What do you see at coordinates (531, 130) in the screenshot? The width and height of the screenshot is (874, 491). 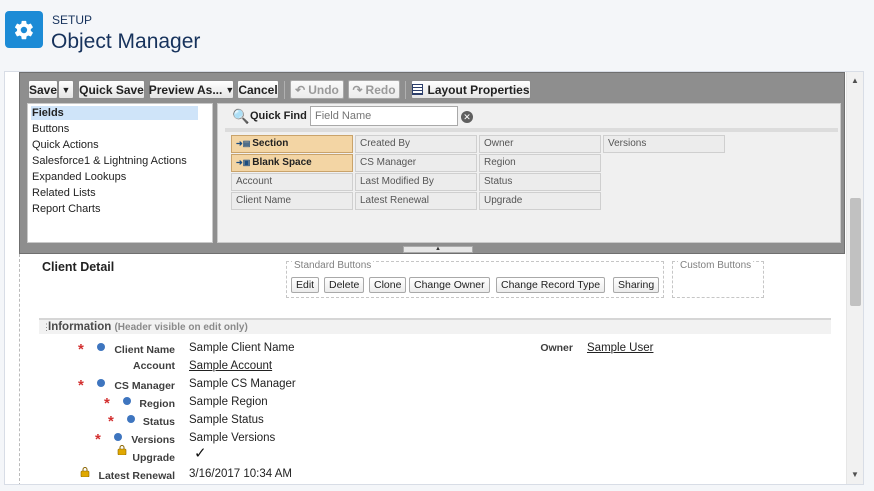 I see `quick-find-divider` at bounding box center [531, 130].